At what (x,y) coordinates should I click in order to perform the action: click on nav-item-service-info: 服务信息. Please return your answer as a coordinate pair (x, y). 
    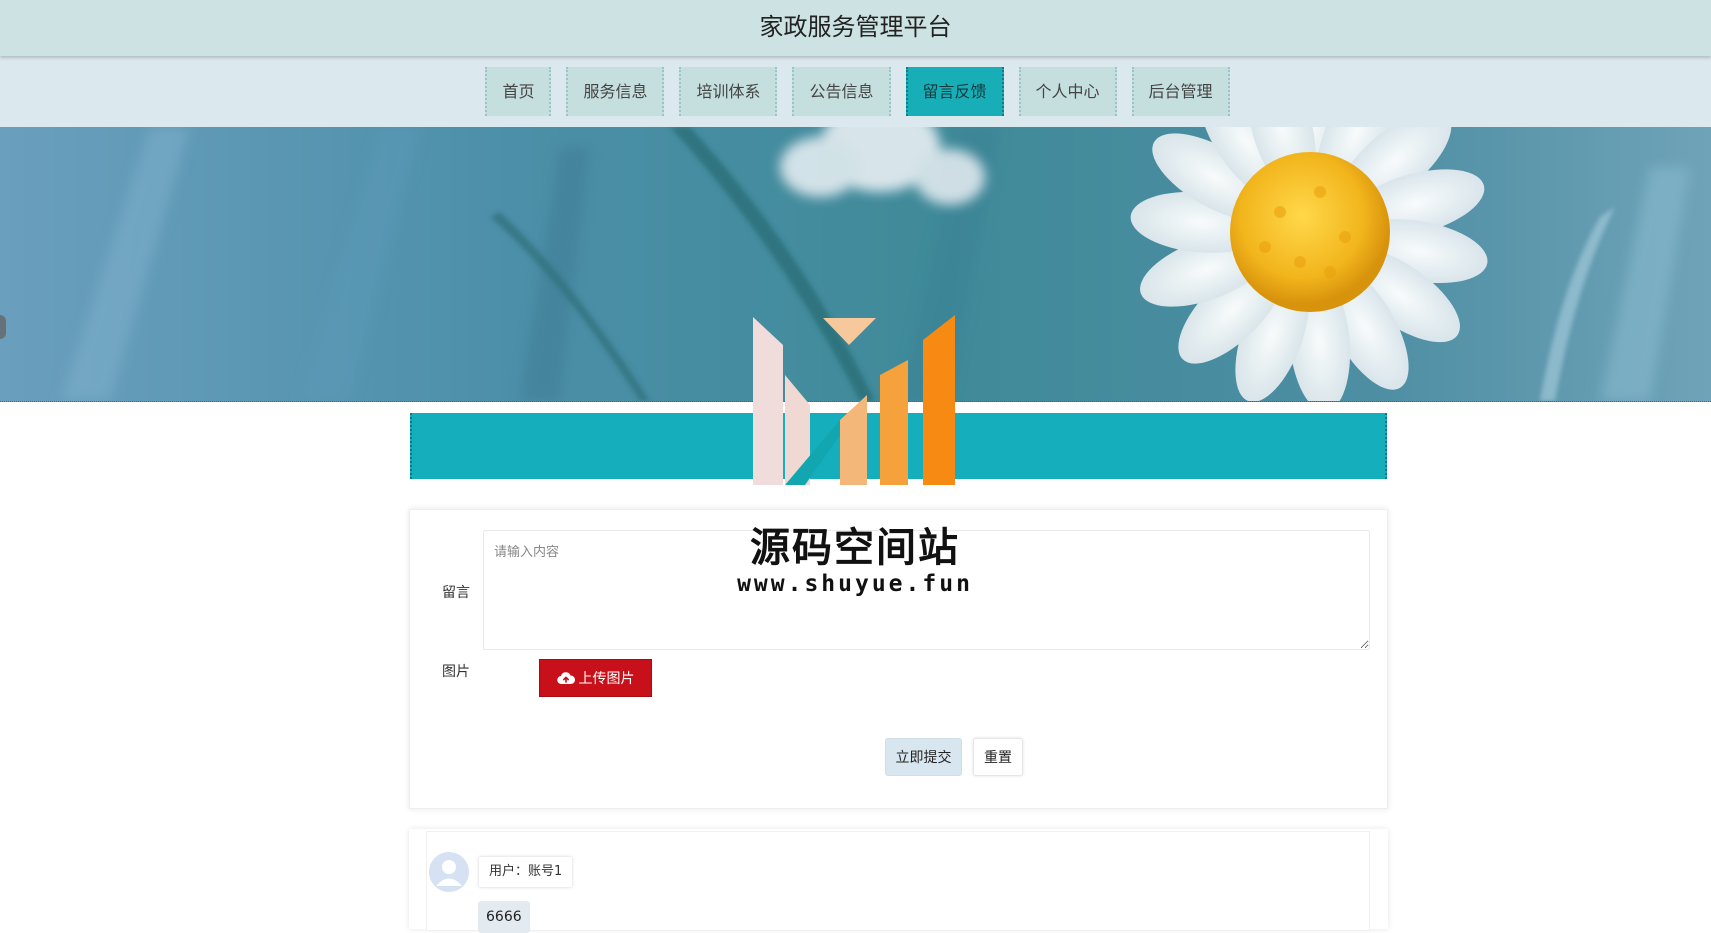
    Looking at the image, I should click on (615, 91).